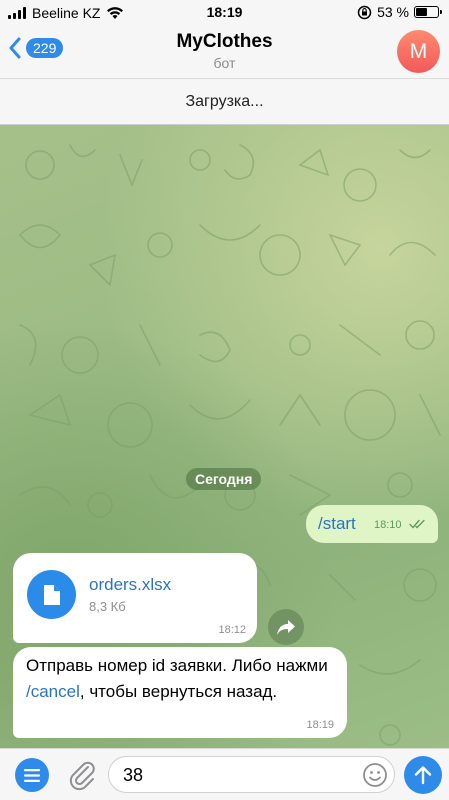 The height and width of the screenshot is (800, 449). I want to click on message-input, so click(238, 775).